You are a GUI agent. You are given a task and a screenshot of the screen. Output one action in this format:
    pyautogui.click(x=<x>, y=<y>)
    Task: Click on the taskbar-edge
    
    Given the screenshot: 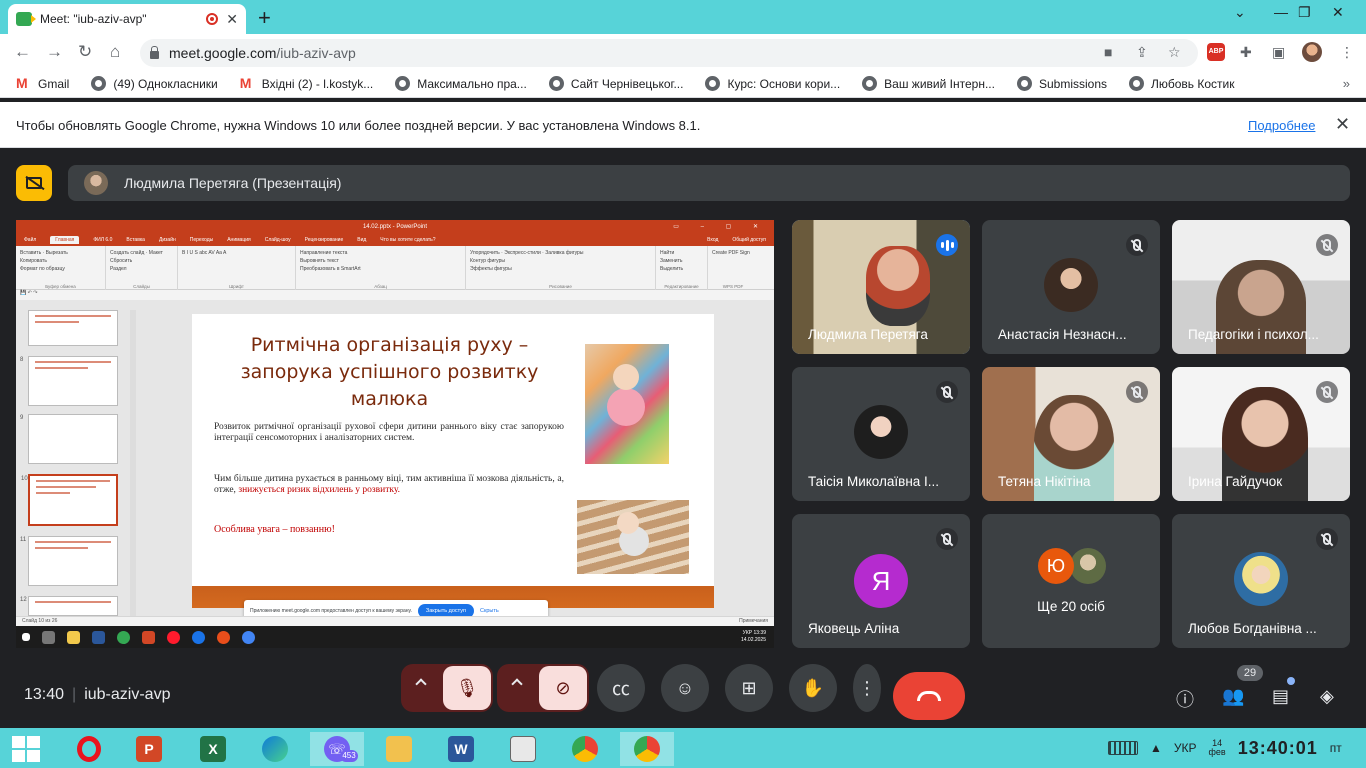 What is the action you would take?
    pyautogui.click(x=275, y=749)
    